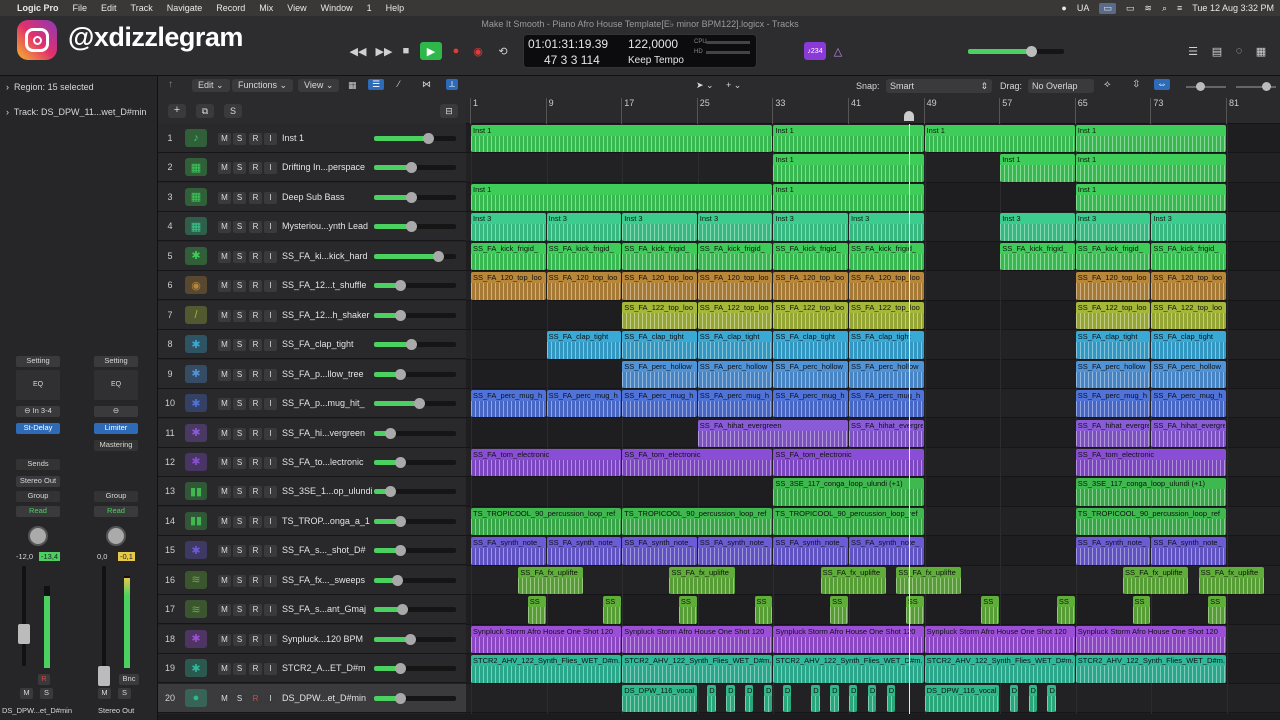 This screenshot has width=1280, height=720. What do you see at coordinates (312, 698) in the screenshot?
I see `track-header-20: 20 ● M S R I DS_DPW...et_D#min` at bounding box center [312, 698].